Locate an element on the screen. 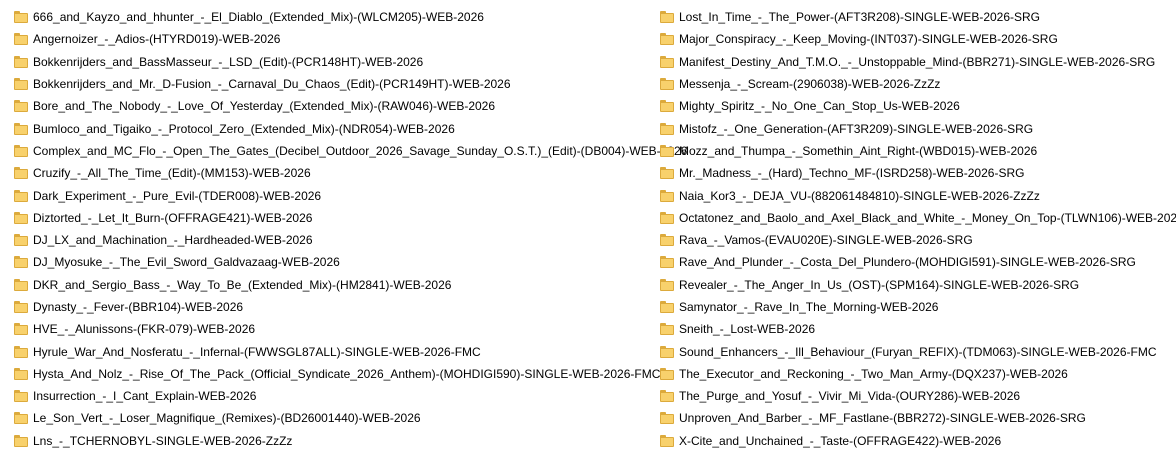  folder-item: Angernoizer_-_Adios-(HTYRD019)-WEB-2026 is located at coordinates (350, 39).